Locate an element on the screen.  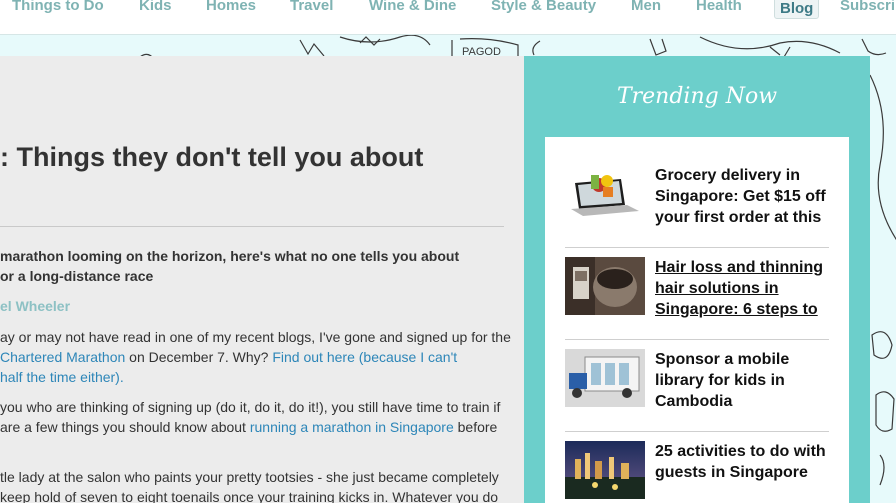
hair-treatment-thumbnail is located at coordinates (605, 286).